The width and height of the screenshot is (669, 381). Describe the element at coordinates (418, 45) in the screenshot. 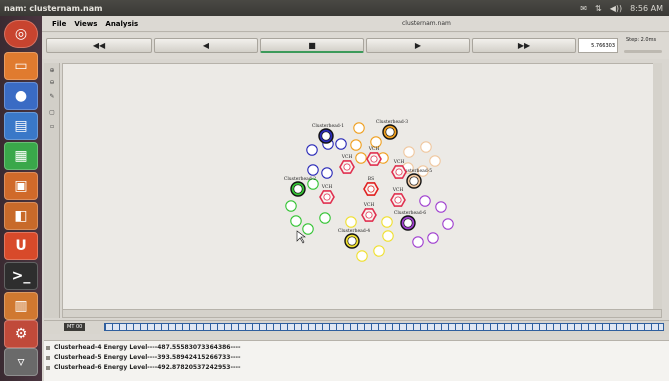

I see `play-button: ▶` at that location.